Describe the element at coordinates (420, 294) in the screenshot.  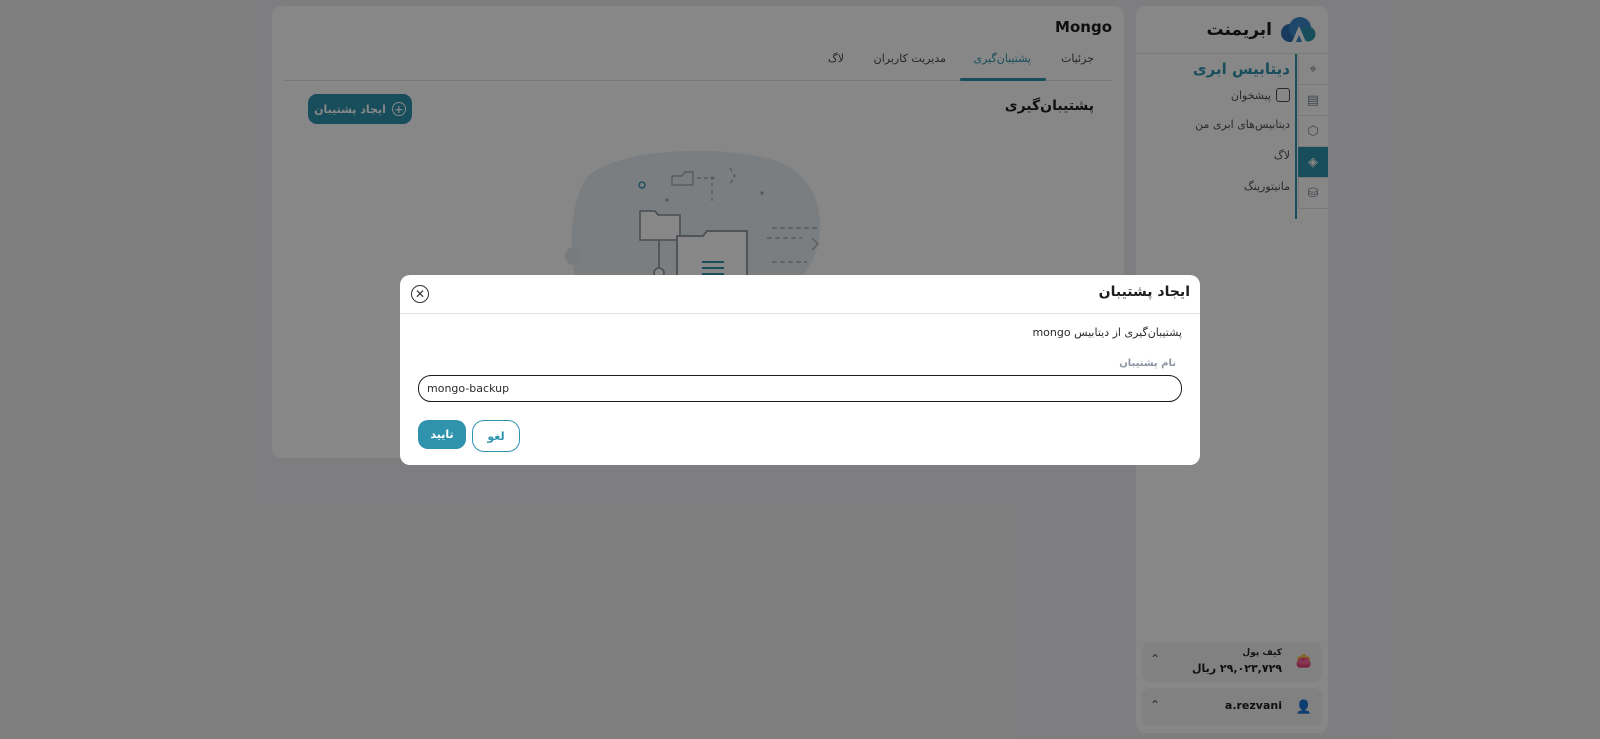
I see `close-icon: ✕` at that location.